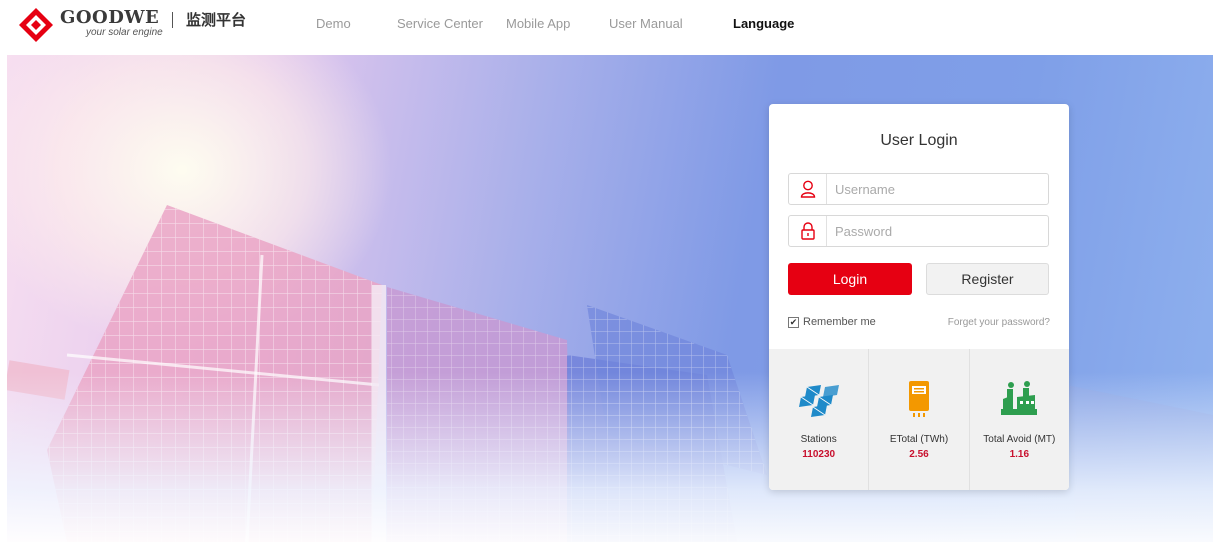 The image size is (1213, 542). I want to click on nav-user-manual: User Manual, so click(646, 23).